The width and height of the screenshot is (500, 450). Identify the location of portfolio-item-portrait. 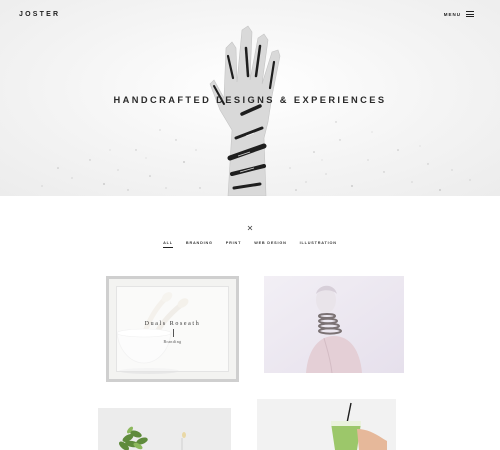
(334, 324).